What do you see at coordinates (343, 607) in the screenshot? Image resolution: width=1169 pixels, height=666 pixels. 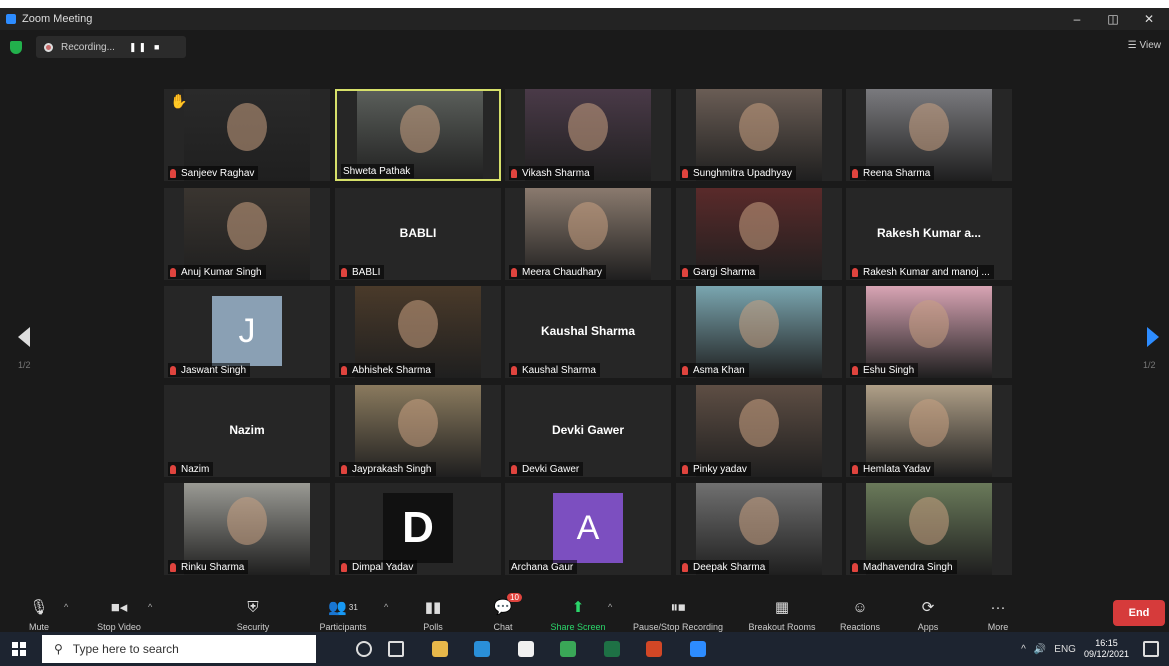 I see `participants-icon: 👥 31` at bounding box center [343, 607].